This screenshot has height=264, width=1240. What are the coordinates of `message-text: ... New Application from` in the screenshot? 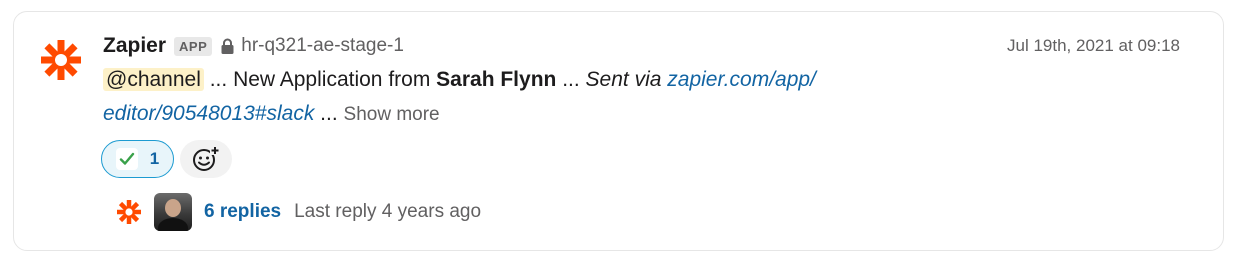 It's located at (320, 79).